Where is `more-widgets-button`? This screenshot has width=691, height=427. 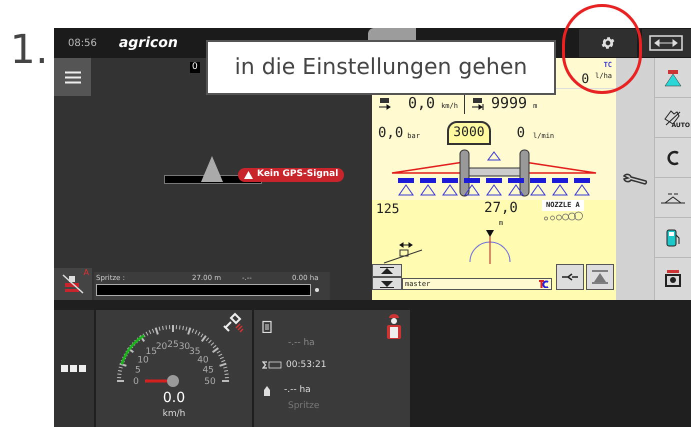
more-widgets-button is located at coordinates (74, 368).